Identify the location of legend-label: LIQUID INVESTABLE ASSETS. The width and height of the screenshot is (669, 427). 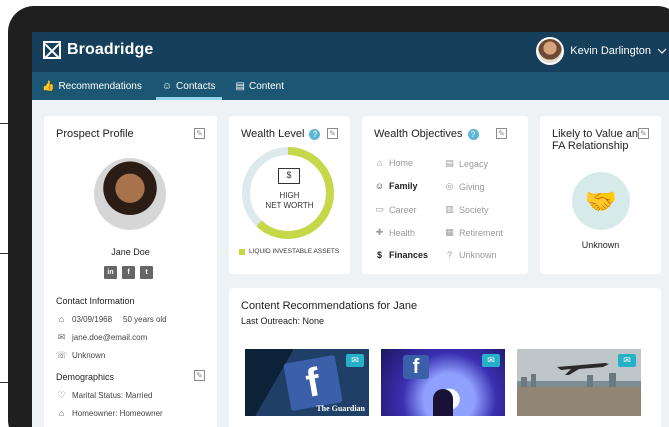
(294, 251).